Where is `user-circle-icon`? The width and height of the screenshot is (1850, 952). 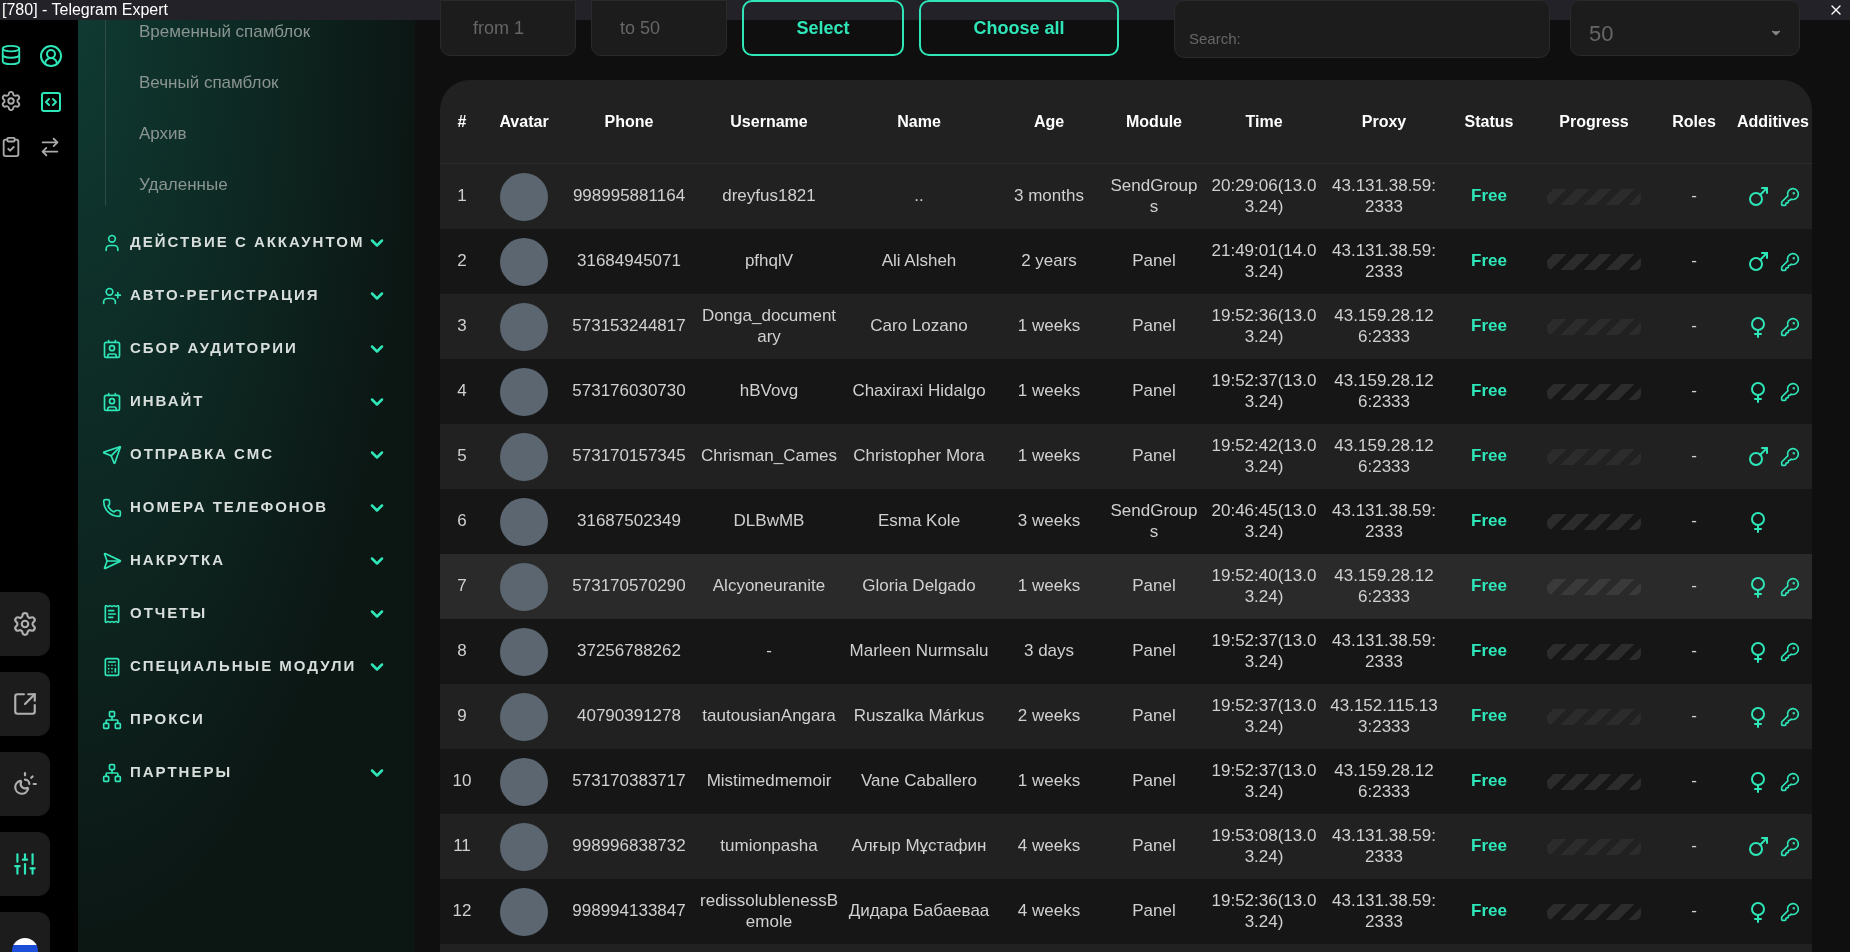 user-circle-icon is located at coordinates (51, 56).